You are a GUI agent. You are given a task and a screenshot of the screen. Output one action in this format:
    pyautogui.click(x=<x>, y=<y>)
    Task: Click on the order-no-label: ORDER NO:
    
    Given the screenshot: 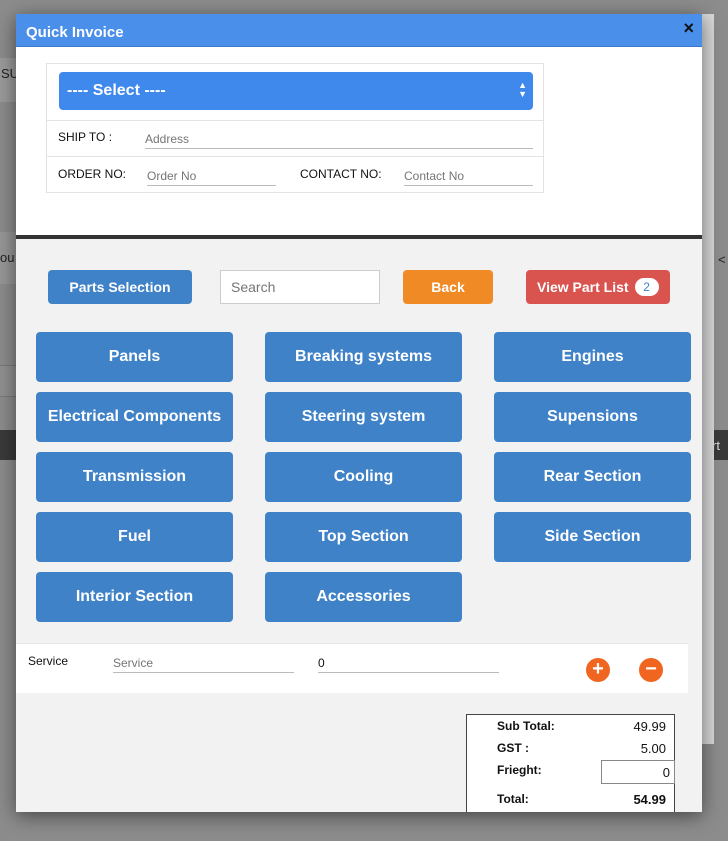 What is the action you would take?
    pyautogui.click(x=92, y=174)
    